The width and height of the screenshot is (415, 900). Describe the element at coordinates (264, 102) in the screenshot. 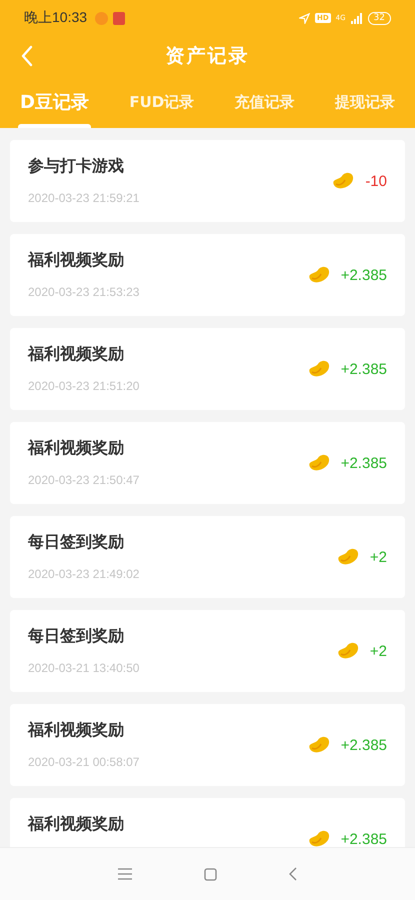

I see `tab: 充值记录` at that location.